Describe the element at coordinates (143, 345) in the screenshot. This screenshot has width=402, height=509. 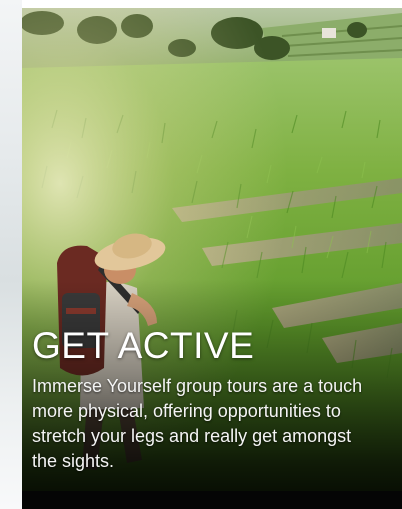
I see `card-title: GET ACTIVE` at that location.